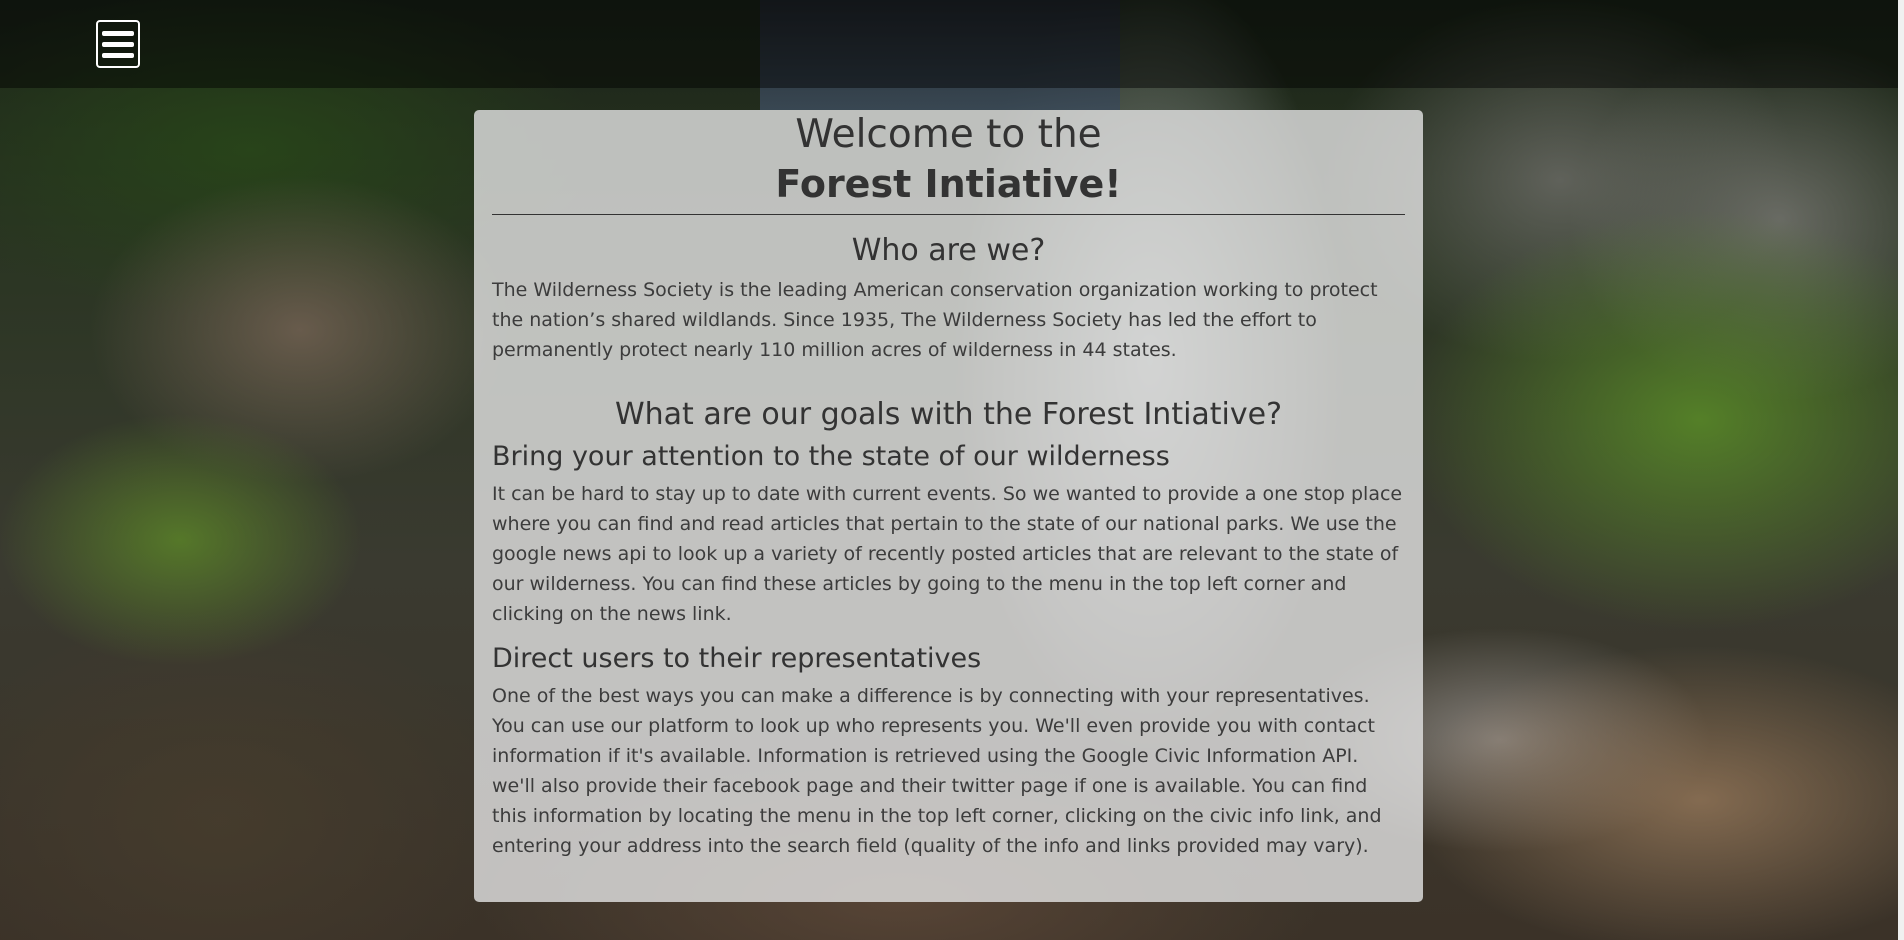 This screenshot has width=1904, height=940. I want to click on page-title-line-2: Forest Intiative!, so click(948, 184).